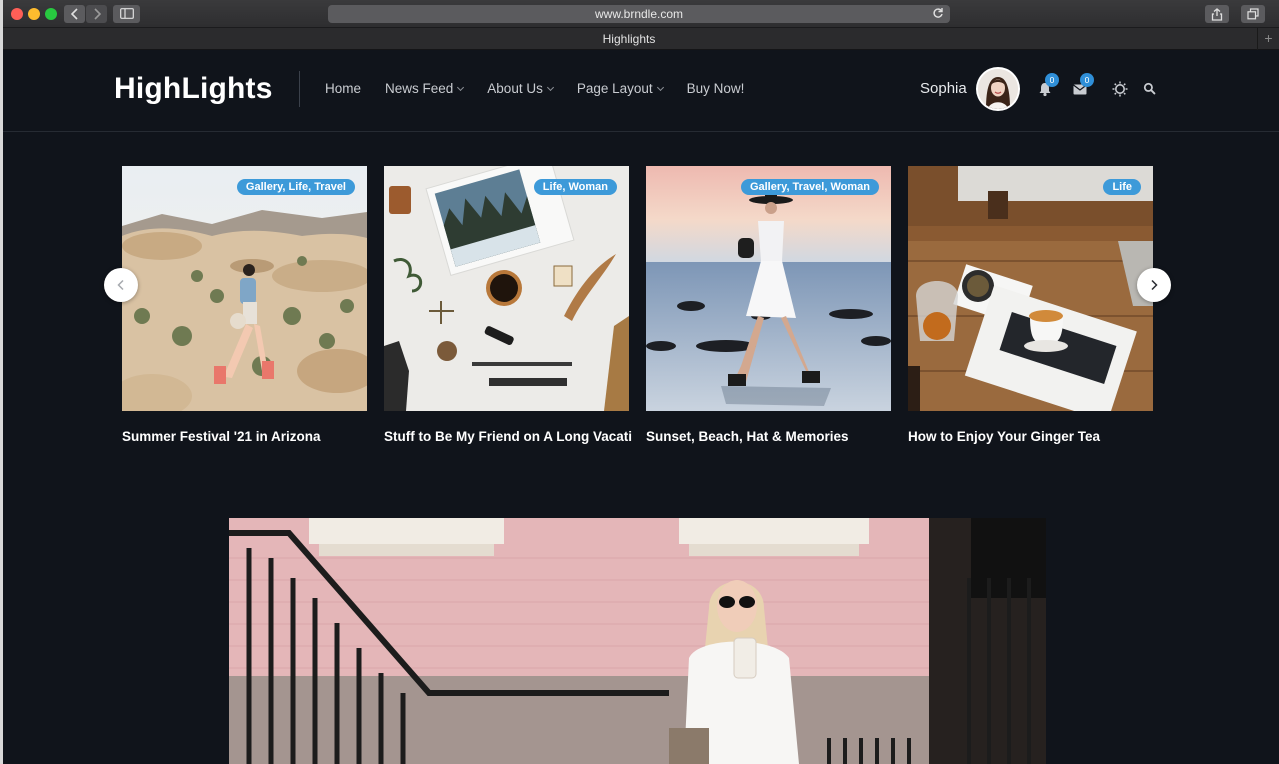 The height and width of the screenshot is (764, 1279). I want to click on close-window-button, so click(17, 14).